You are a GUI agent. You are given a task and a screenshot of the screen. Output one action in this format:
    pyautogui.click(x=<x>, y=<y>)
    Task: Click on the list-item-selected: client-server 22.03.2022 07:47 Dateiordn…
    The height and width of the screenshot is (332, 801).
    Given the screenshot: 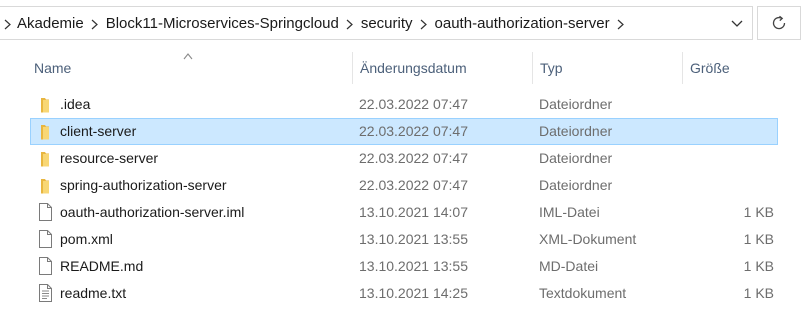 What is the action you would take?
    pyautogui.click(x=404, y=131)
    